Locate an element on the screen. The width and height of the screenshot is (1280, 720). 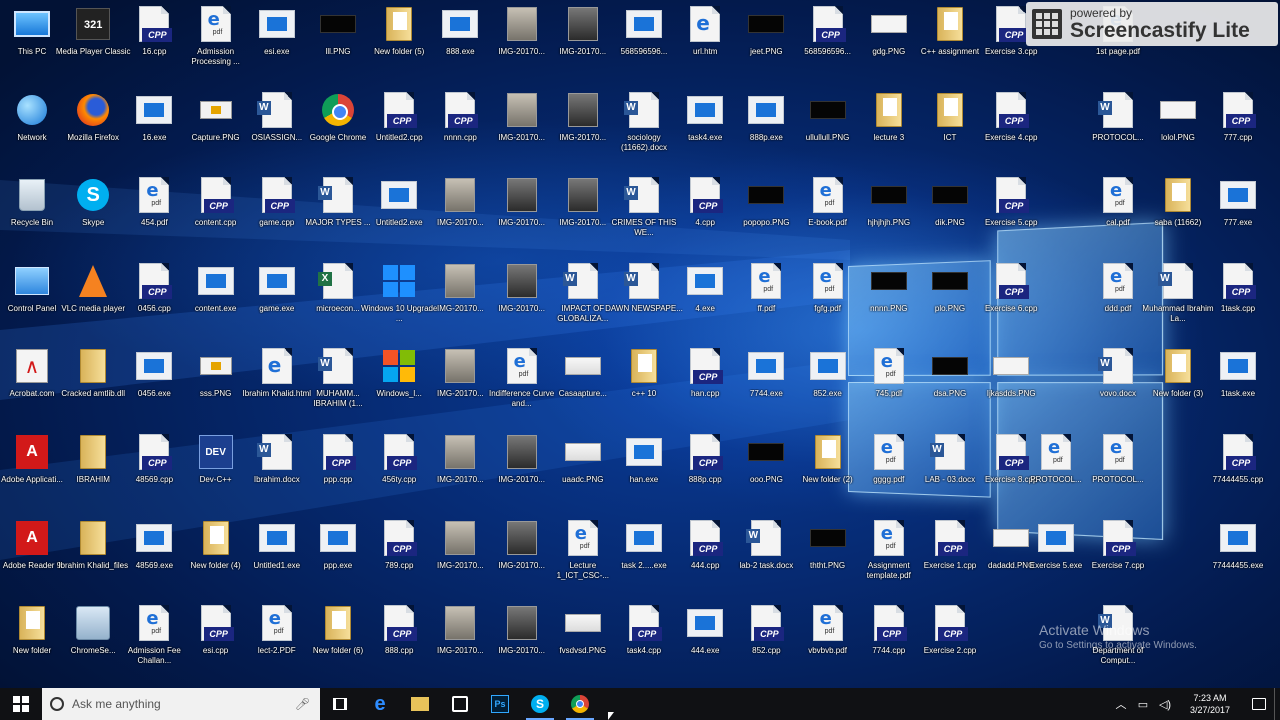
microphone-icon: 🎤︎ is located at coordinates (302, 704).